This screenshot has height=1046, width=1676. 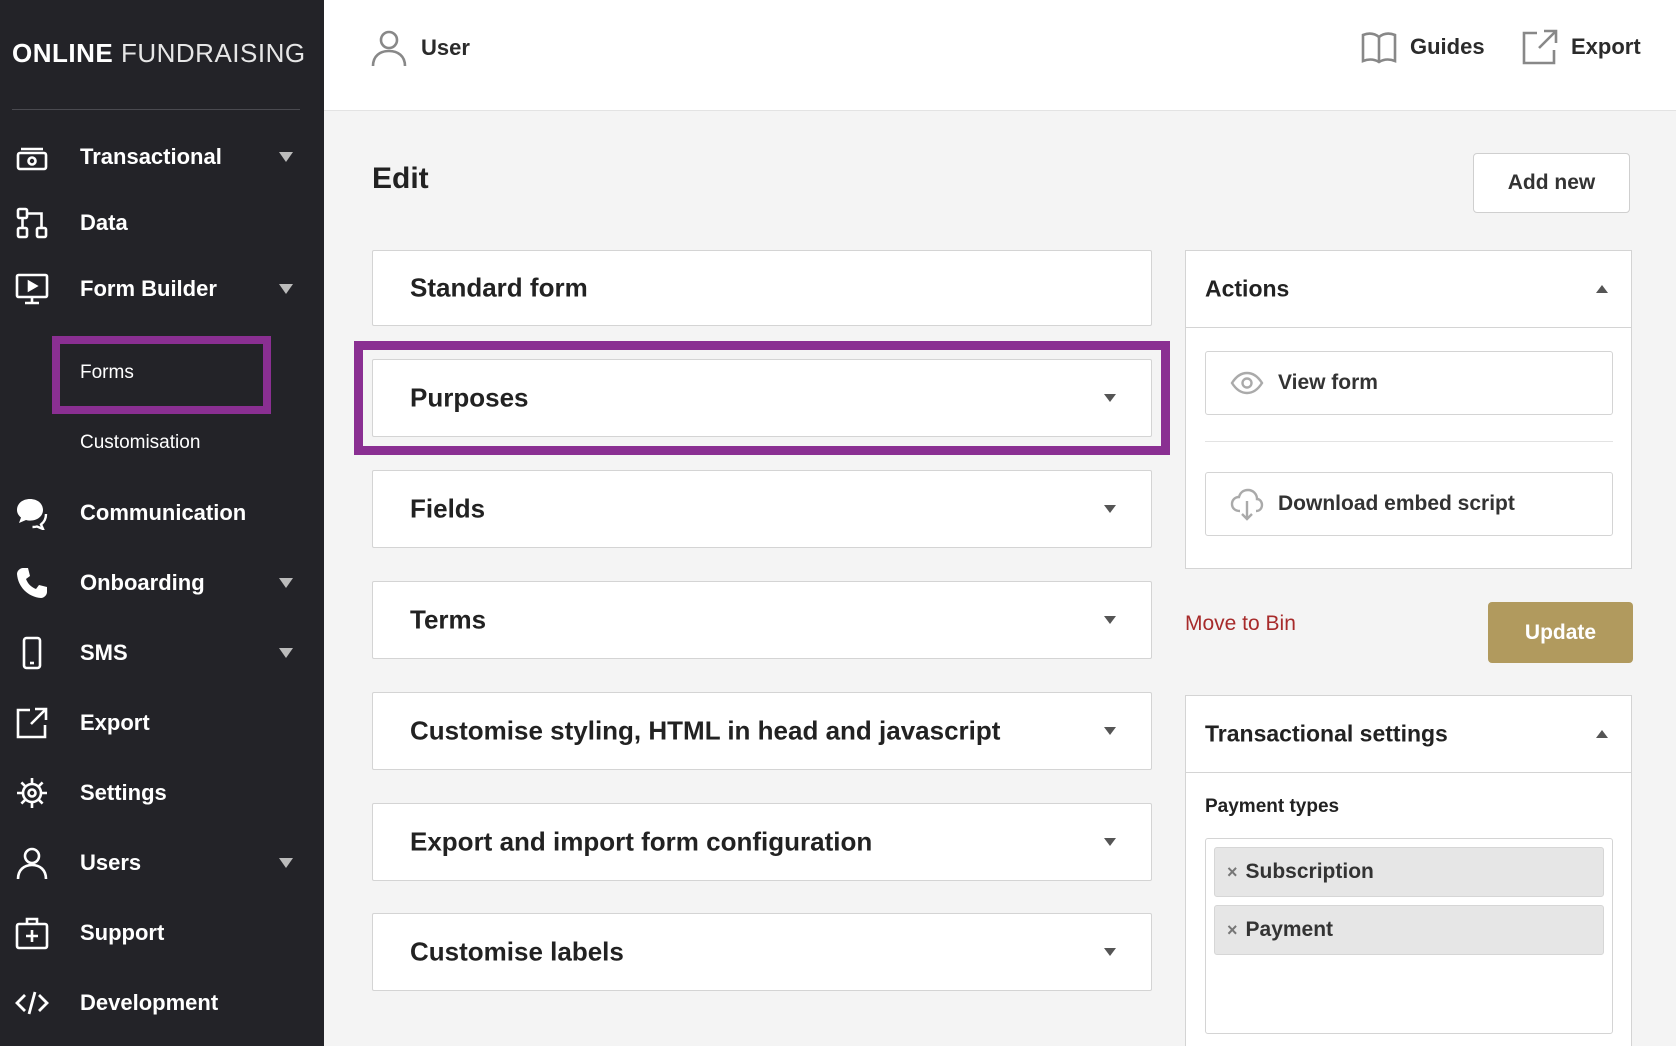 I want to click on sidebar-item-users: Users, so click(x=162, y=863).